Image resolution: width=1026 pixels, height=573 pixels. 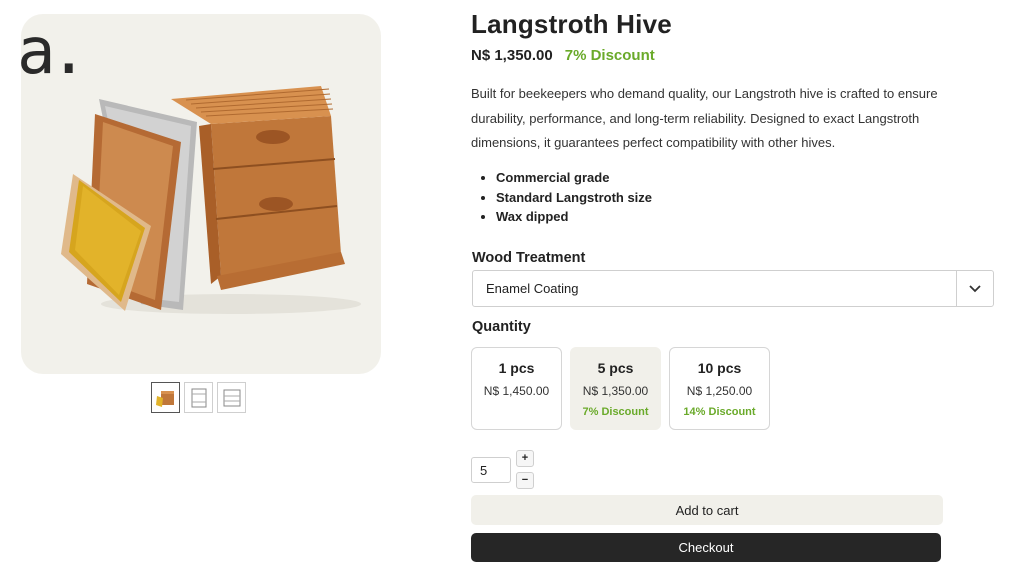 I want to click on option-discount: 14% Discount, so click(x=719, y=412).